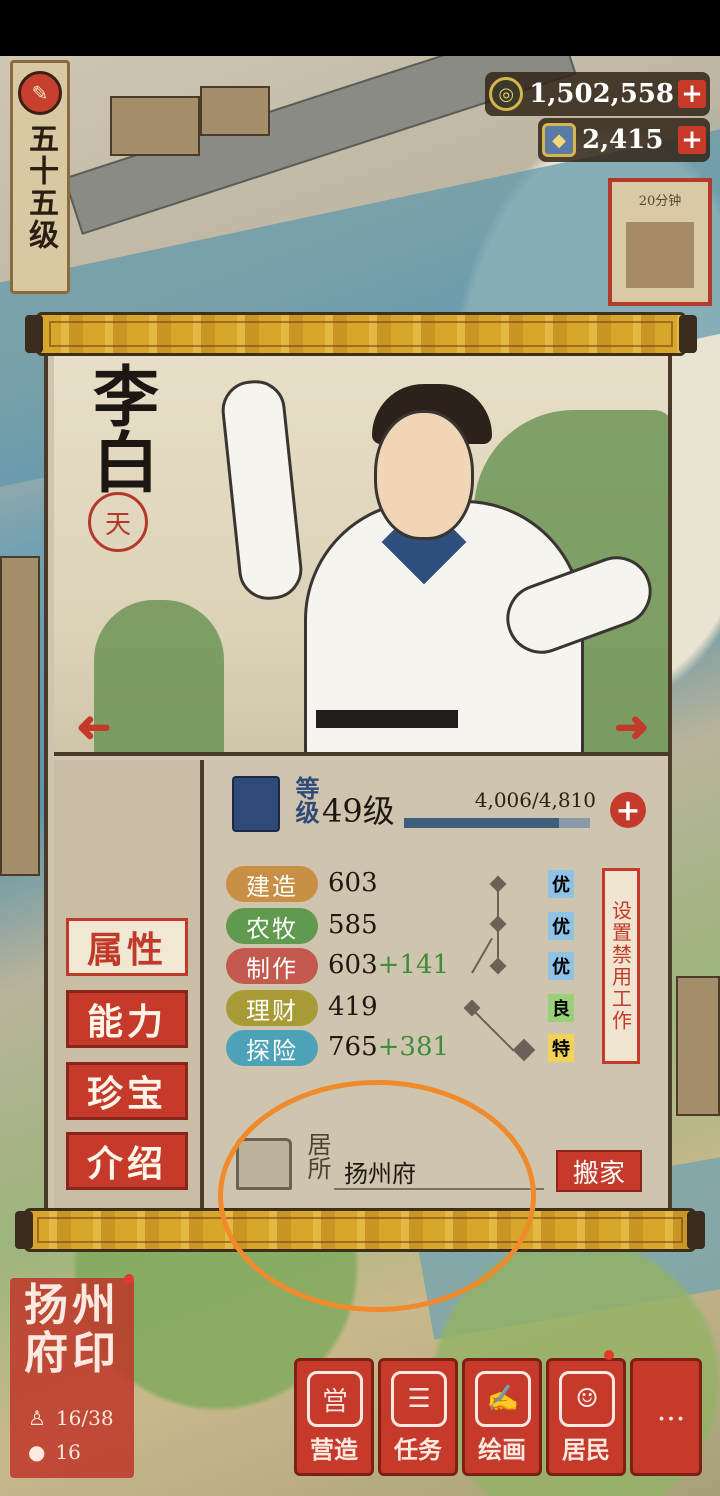  Describe the element at coordinates (129, 984) in the screenshot. I see `hero-tabs: 属性 能力 珍宝 介绍` at that location.